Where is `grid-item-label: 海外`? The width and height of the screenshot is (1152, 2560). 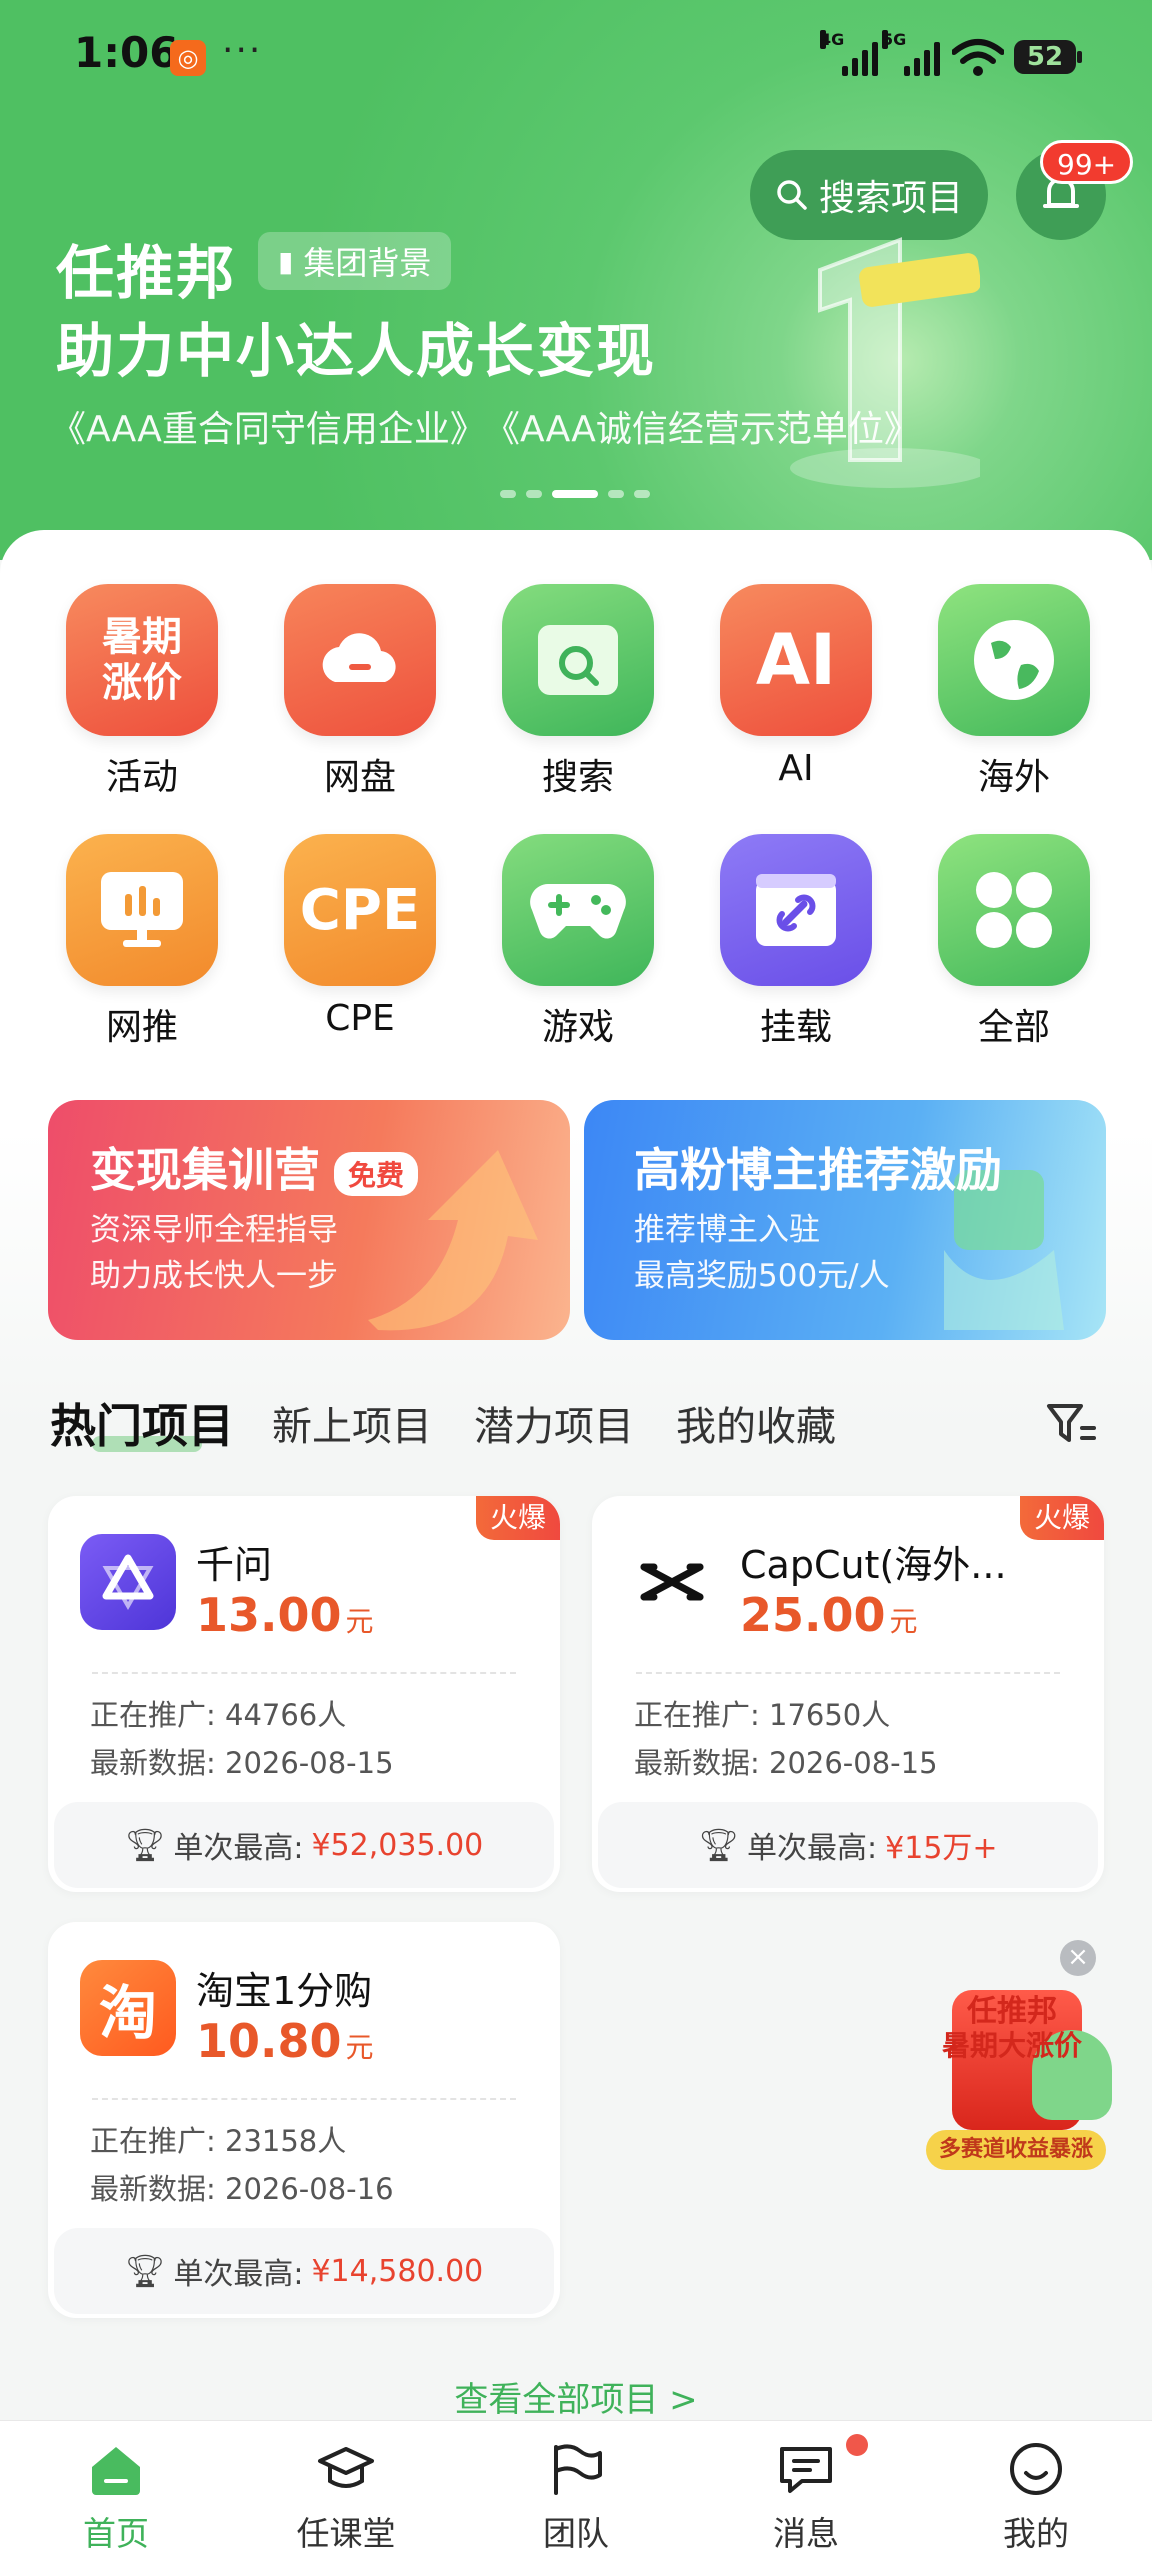 grid-item-label: 海外 is located at coordinates (1013, 777).